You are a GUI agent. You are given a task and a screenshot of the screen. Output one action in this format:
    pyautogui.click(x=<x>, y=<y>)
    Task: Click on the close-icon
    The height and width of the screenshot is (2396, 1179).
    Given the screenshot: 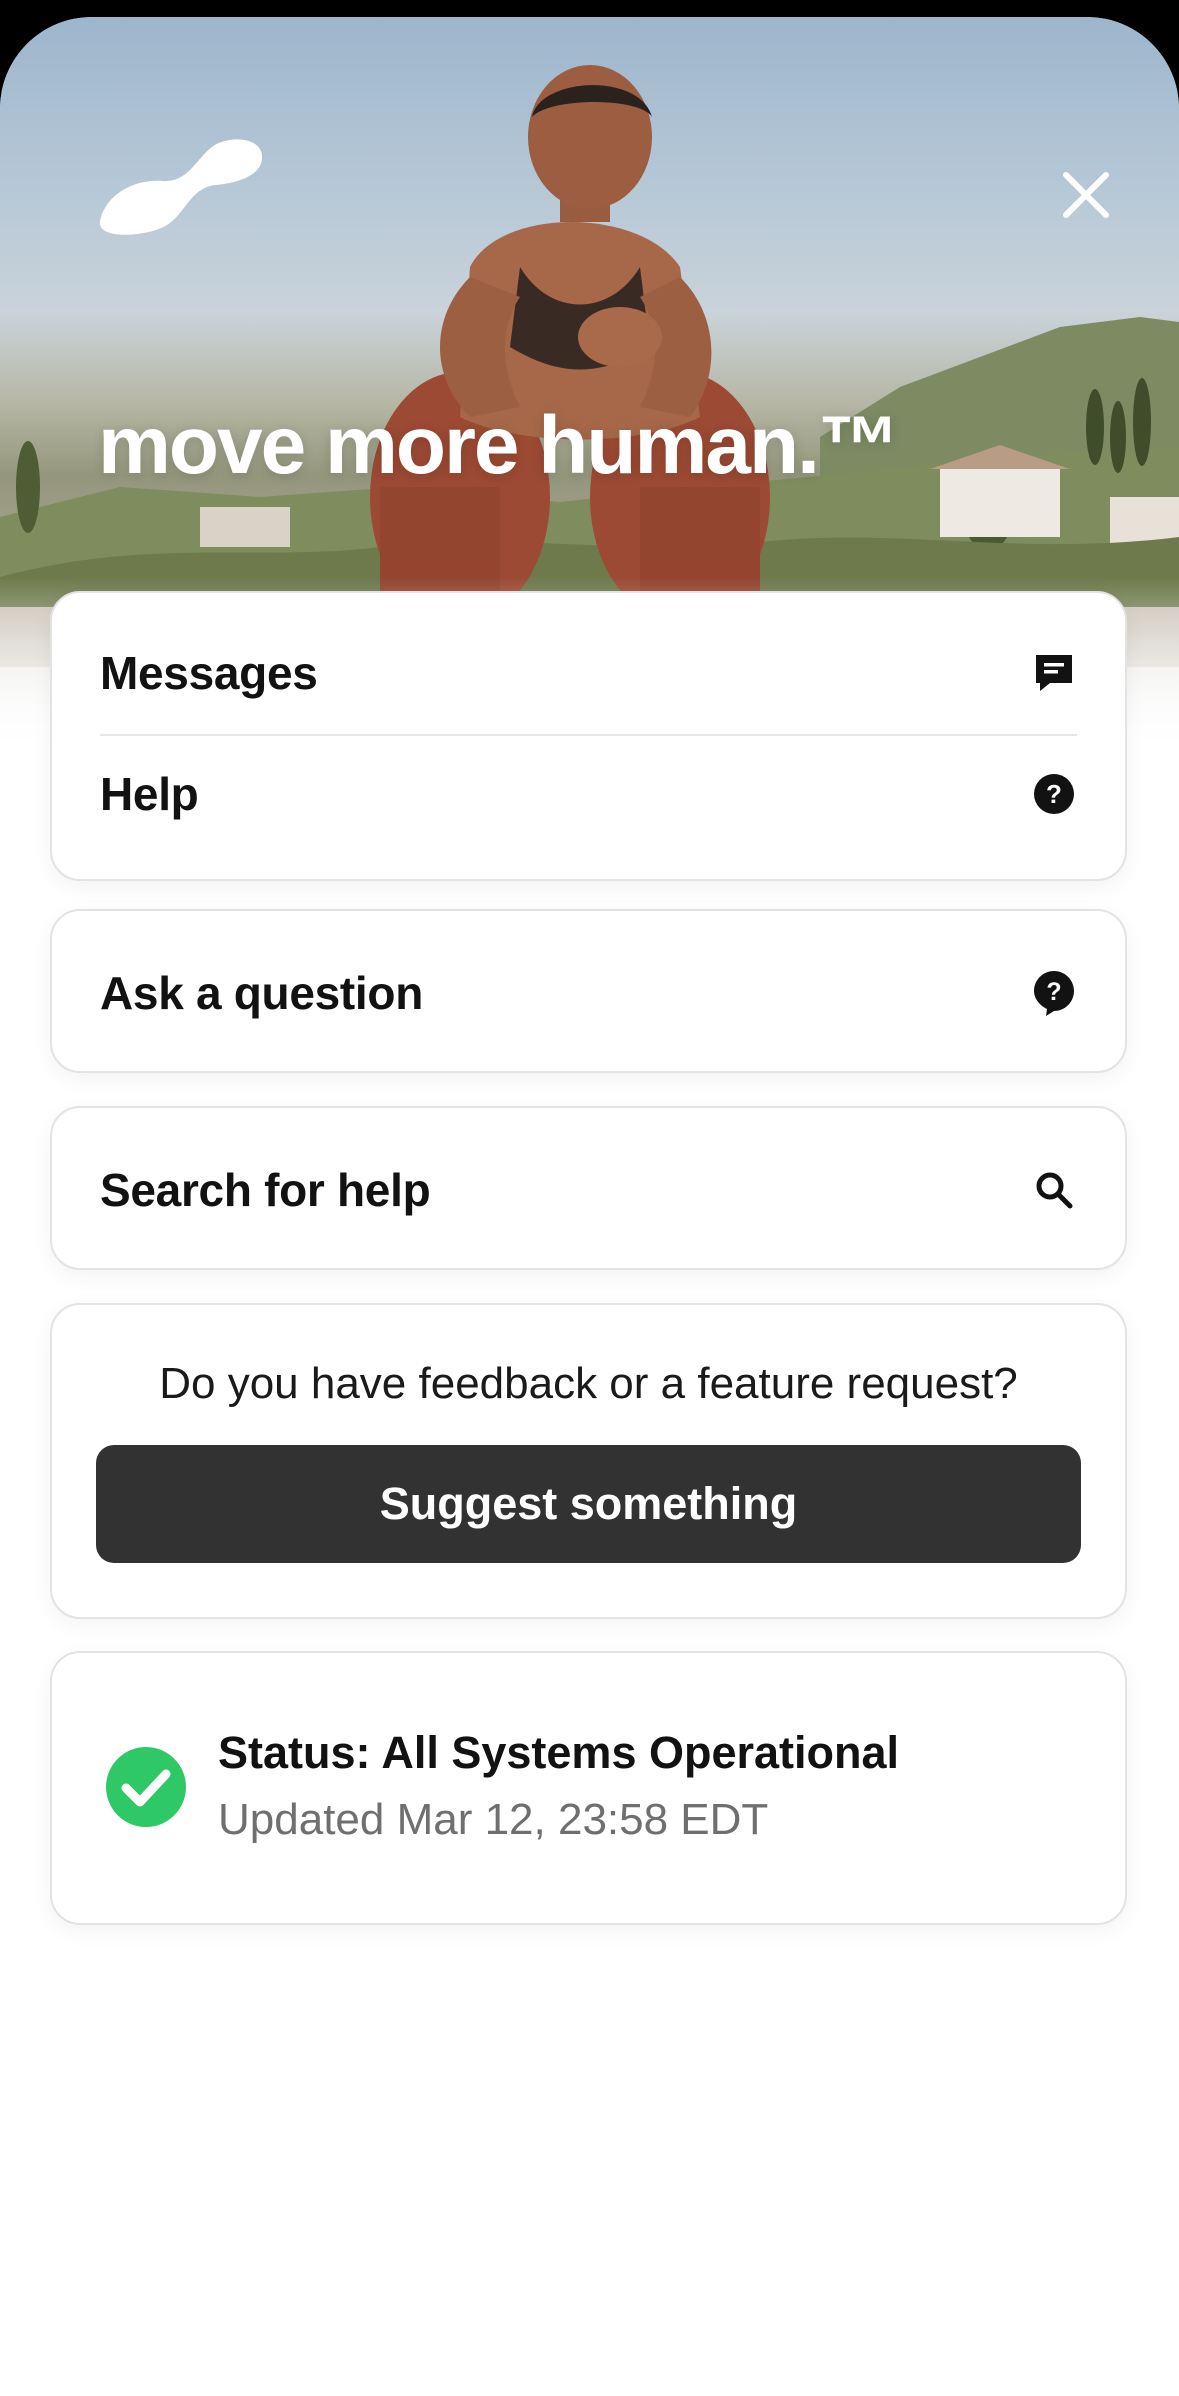 What is the action you would take?
    pyautogui.click(x=1086, y=195)
    